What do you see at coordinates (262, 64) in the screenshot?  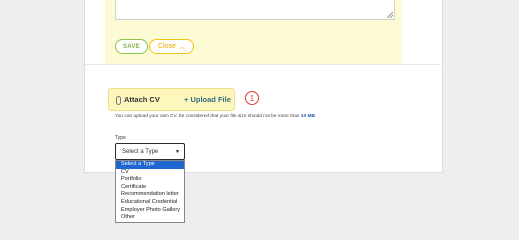 I see `section-divider` at bounding box center [262, 64].